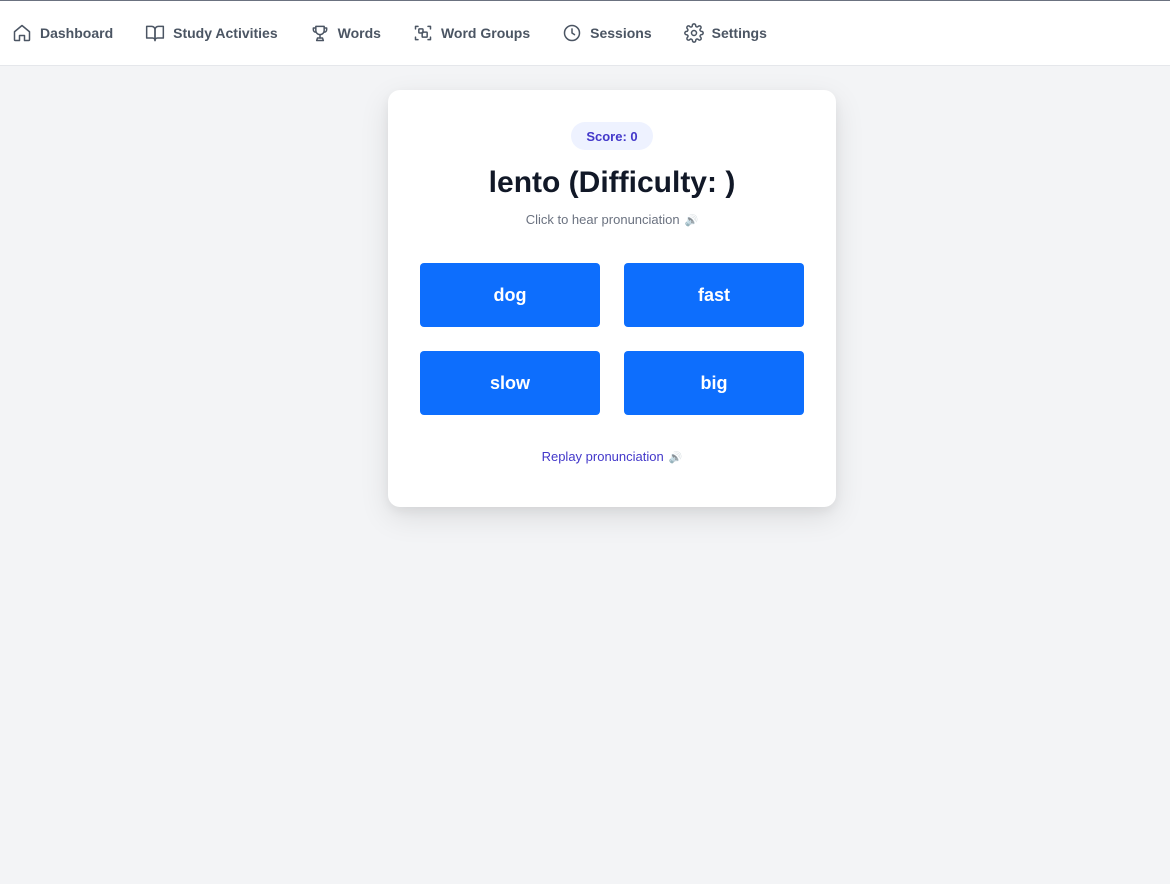  Describe the element at coordinates (739, 33) in the screenshot. I see `nav-label-settings: Settings` at that location.